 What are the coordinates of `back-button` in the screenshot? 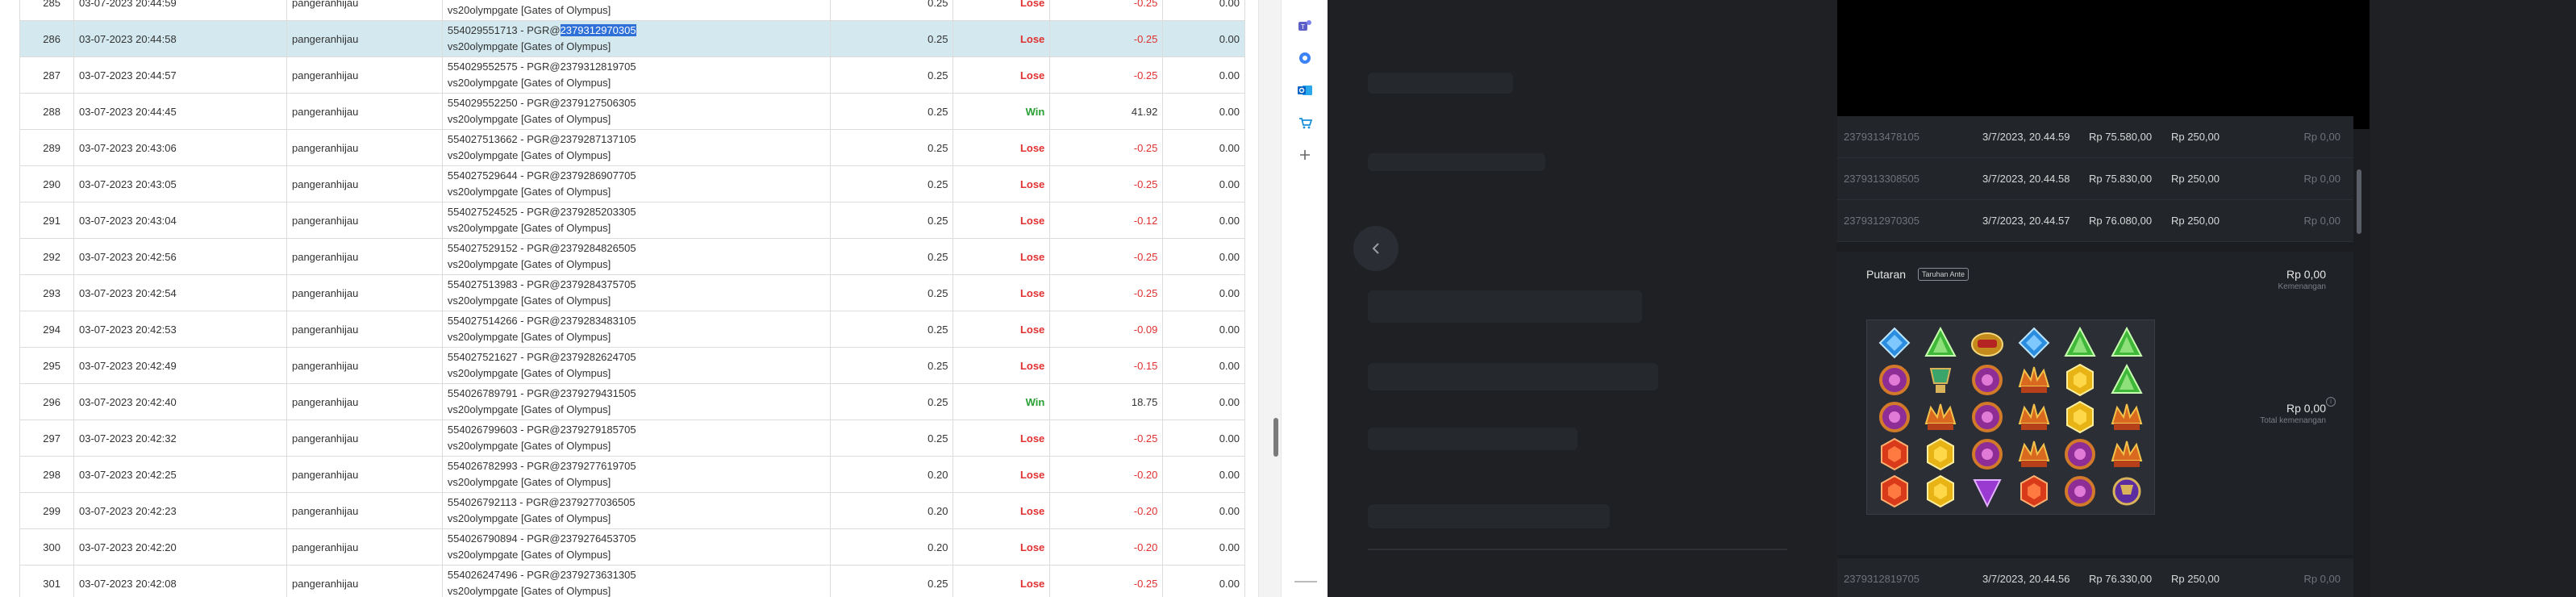 It's located at (1375, 248).